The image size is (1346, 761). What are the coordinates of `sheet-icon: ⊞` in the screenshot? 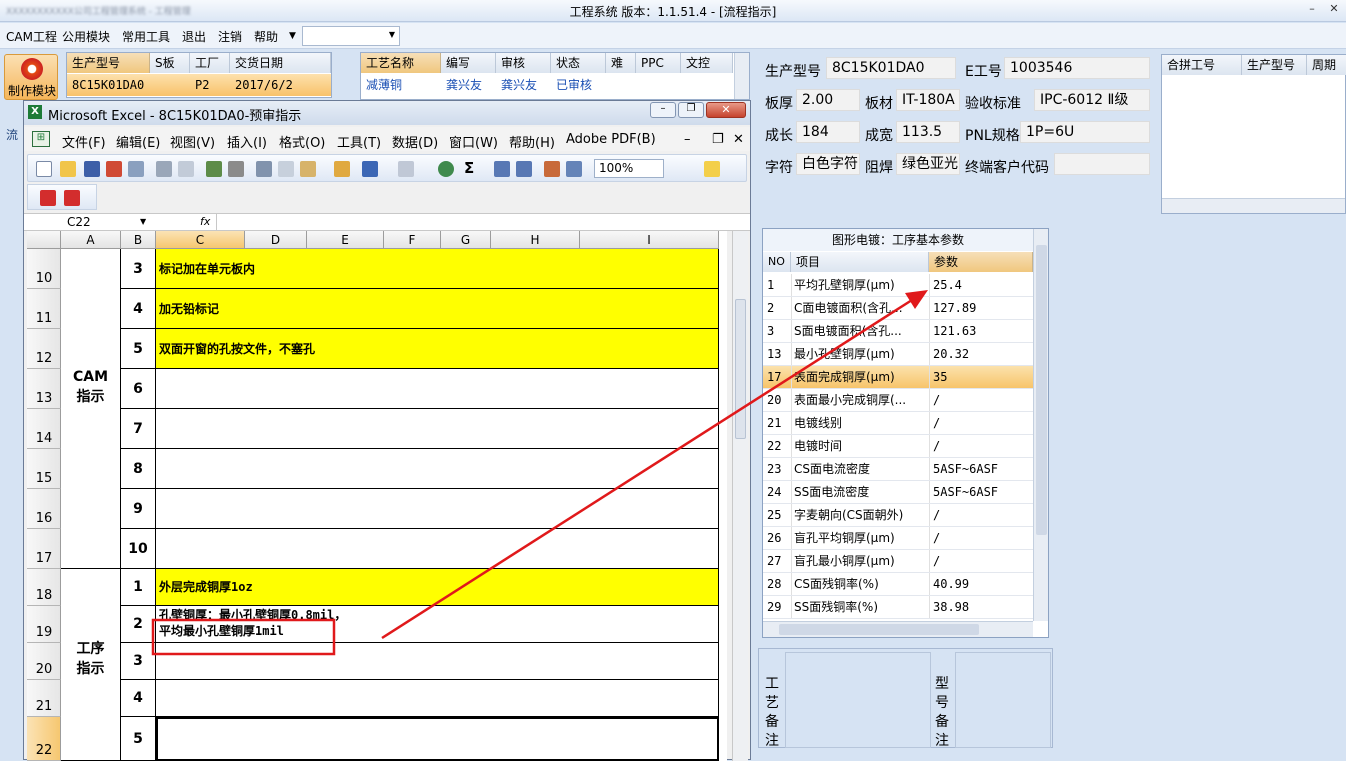 It's located at (41, 139).